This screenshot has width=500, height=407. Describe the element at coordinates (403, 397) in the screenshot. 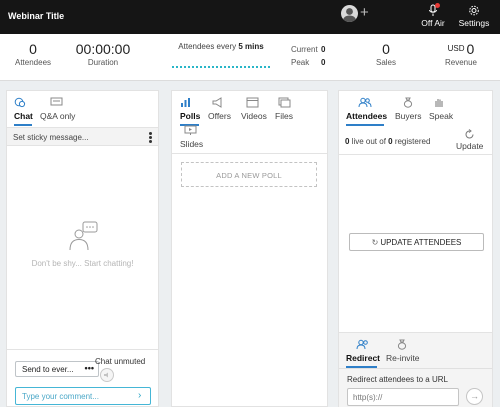

I see `redirect-url-input` at that location.